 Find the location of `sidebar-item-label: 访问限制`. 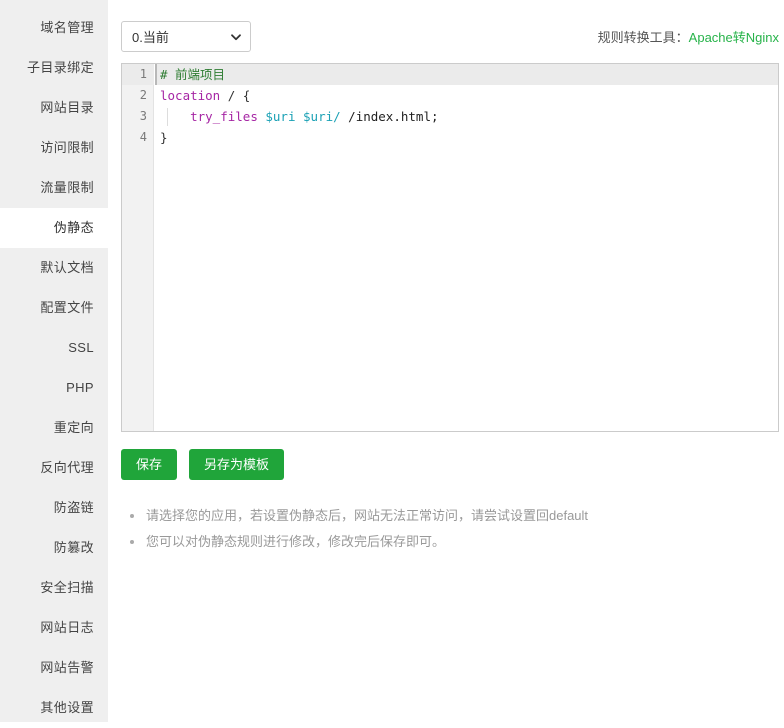

sidebar-item-label: 访问限制 is located at coordinates (67, 147).